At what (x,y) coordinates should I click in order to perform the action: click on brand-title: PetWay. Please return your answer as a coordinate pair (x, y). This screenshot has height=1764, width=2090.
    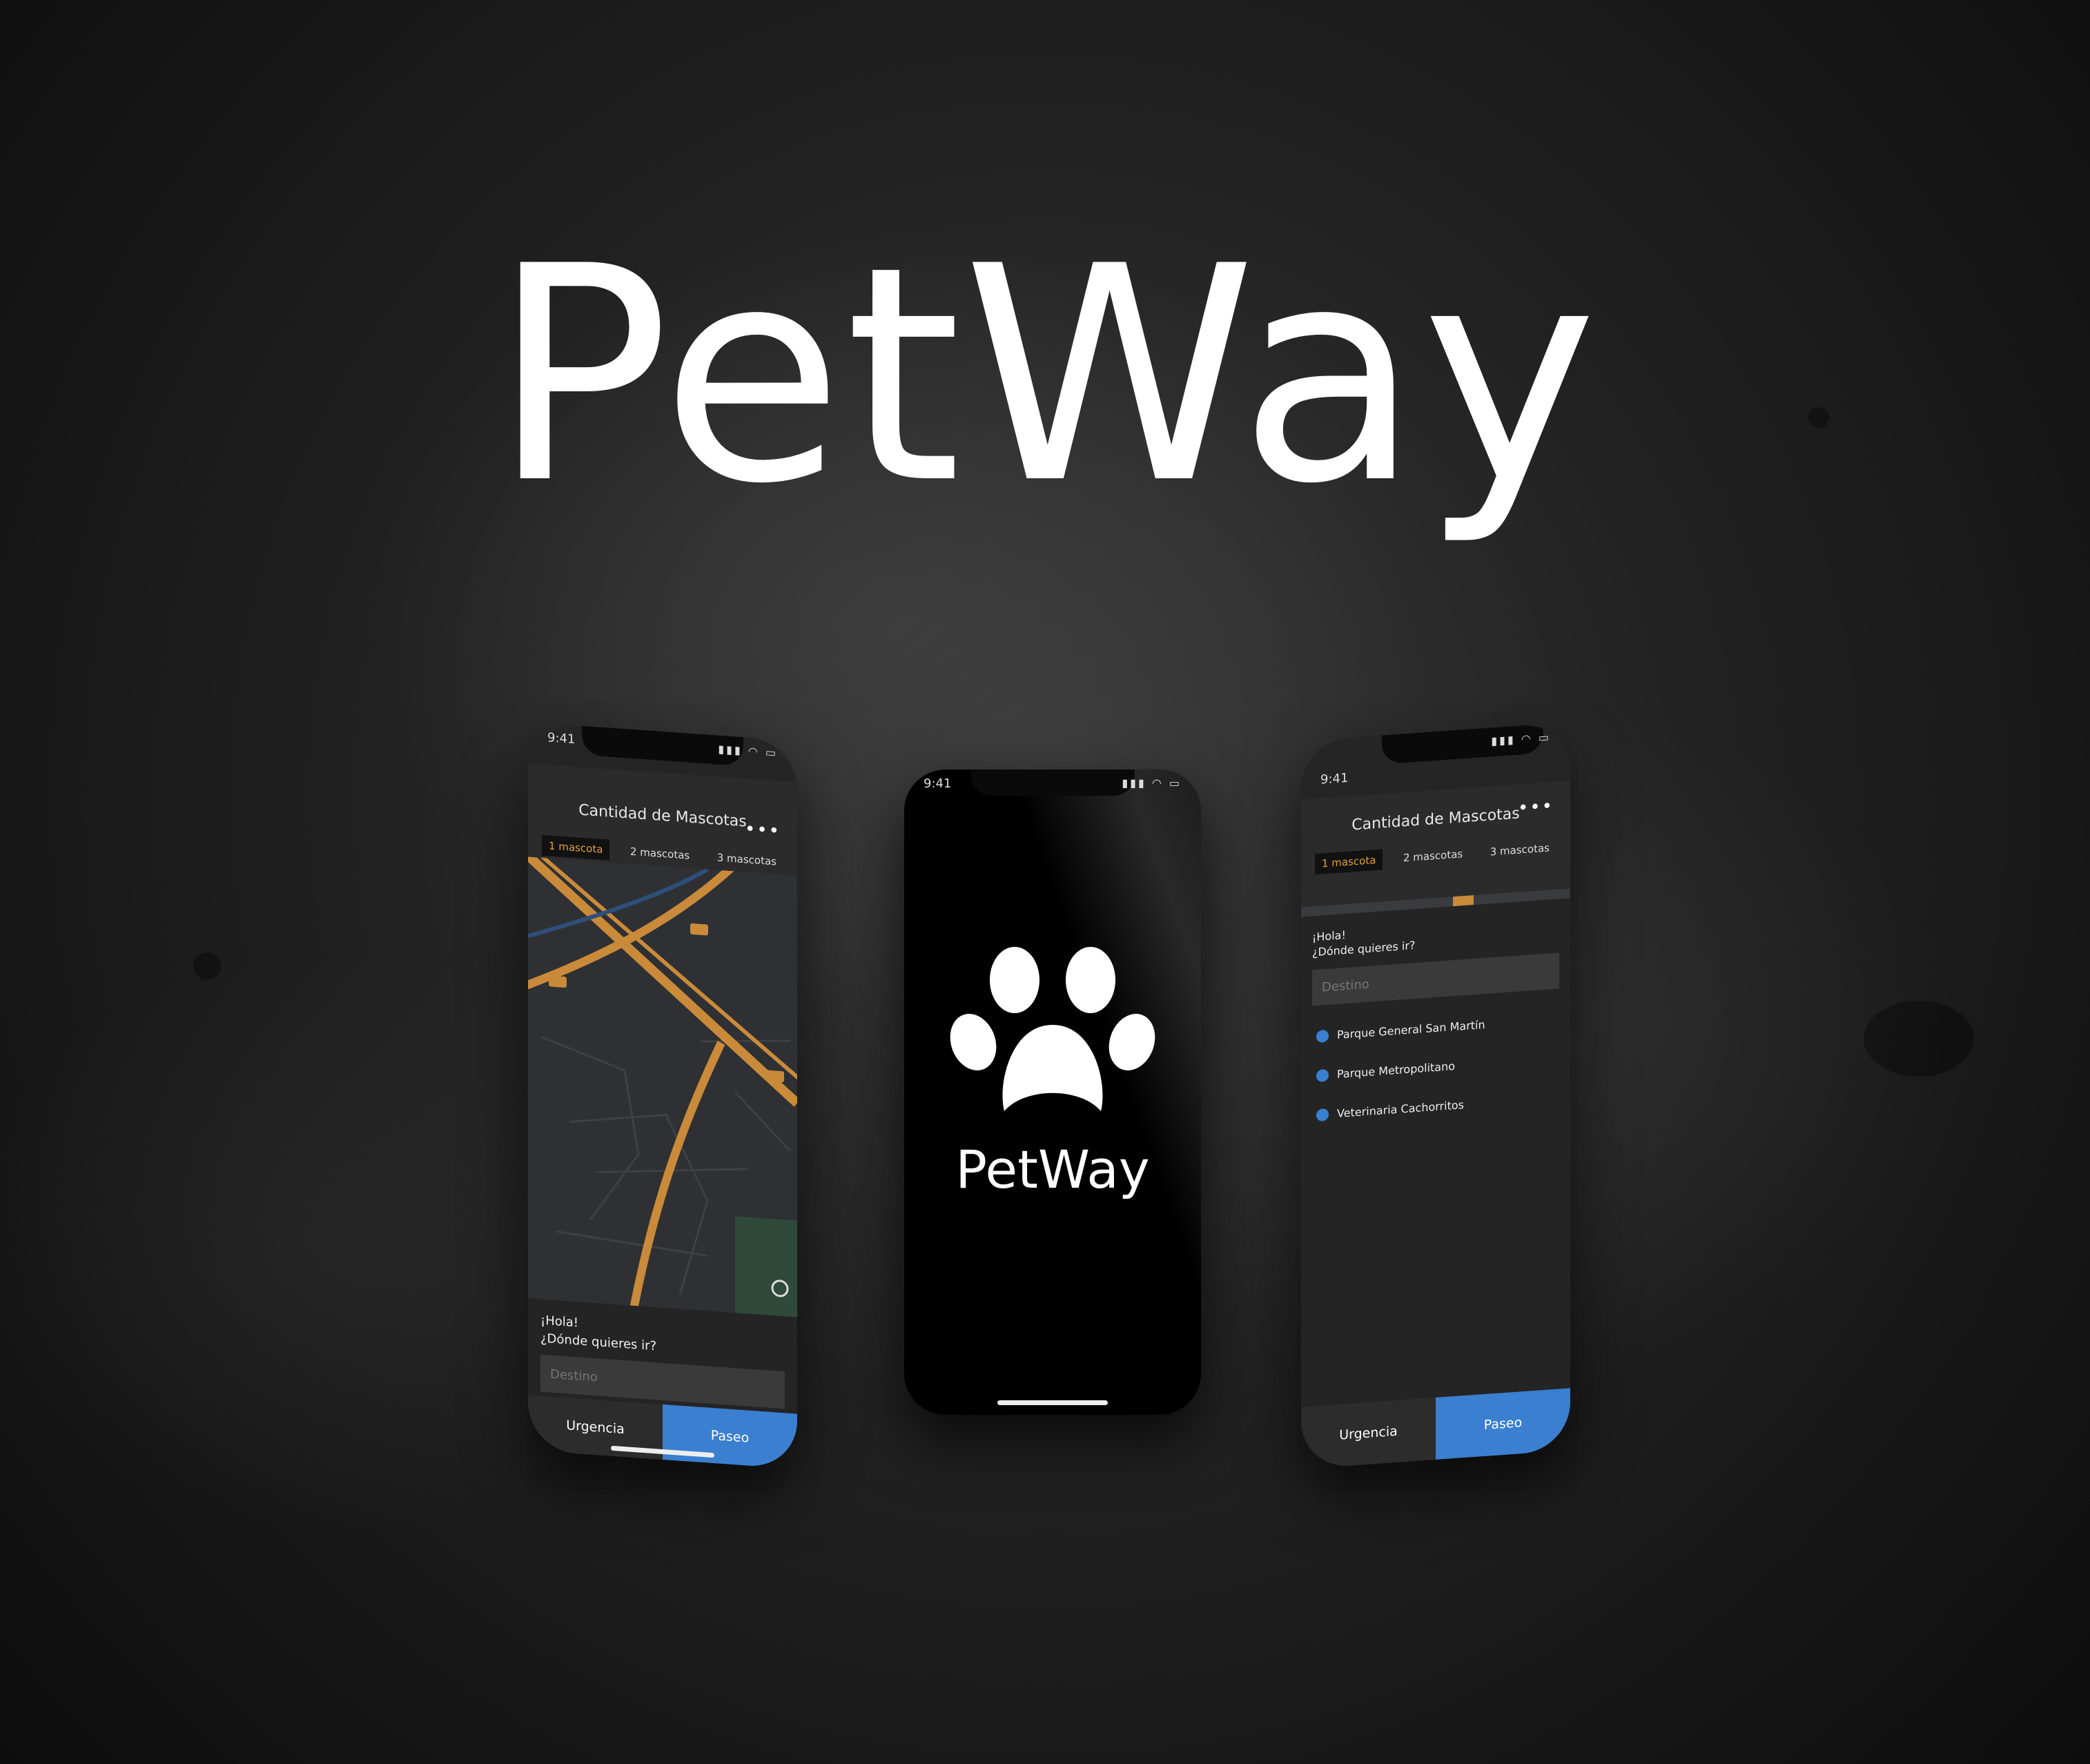
    Looking at the image, I should click on (1045, 376).